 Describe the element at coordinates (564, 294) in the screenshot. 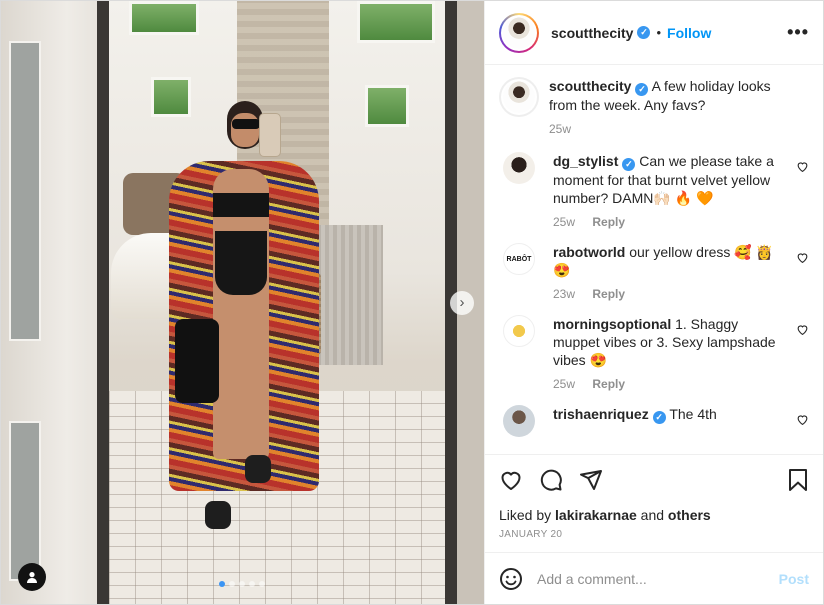

I see `comment-time: 23w` at that location.